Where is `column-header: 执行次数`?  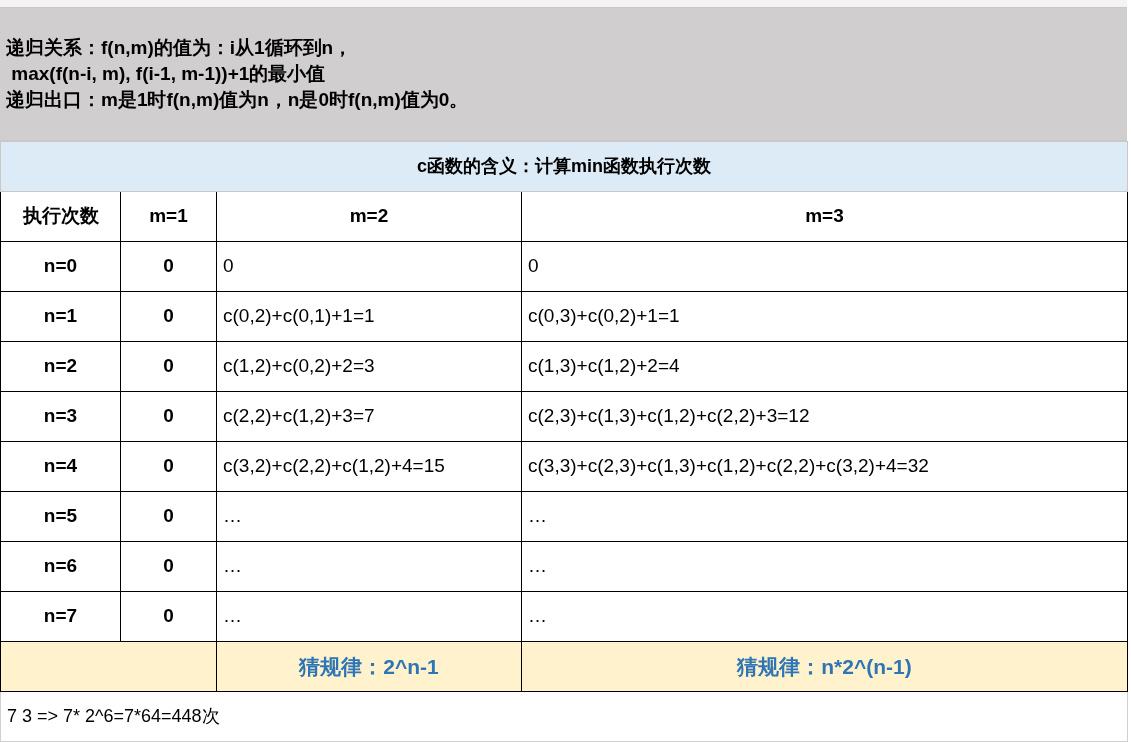 column-header: 执行次数 is located at coordinates (60, 216).